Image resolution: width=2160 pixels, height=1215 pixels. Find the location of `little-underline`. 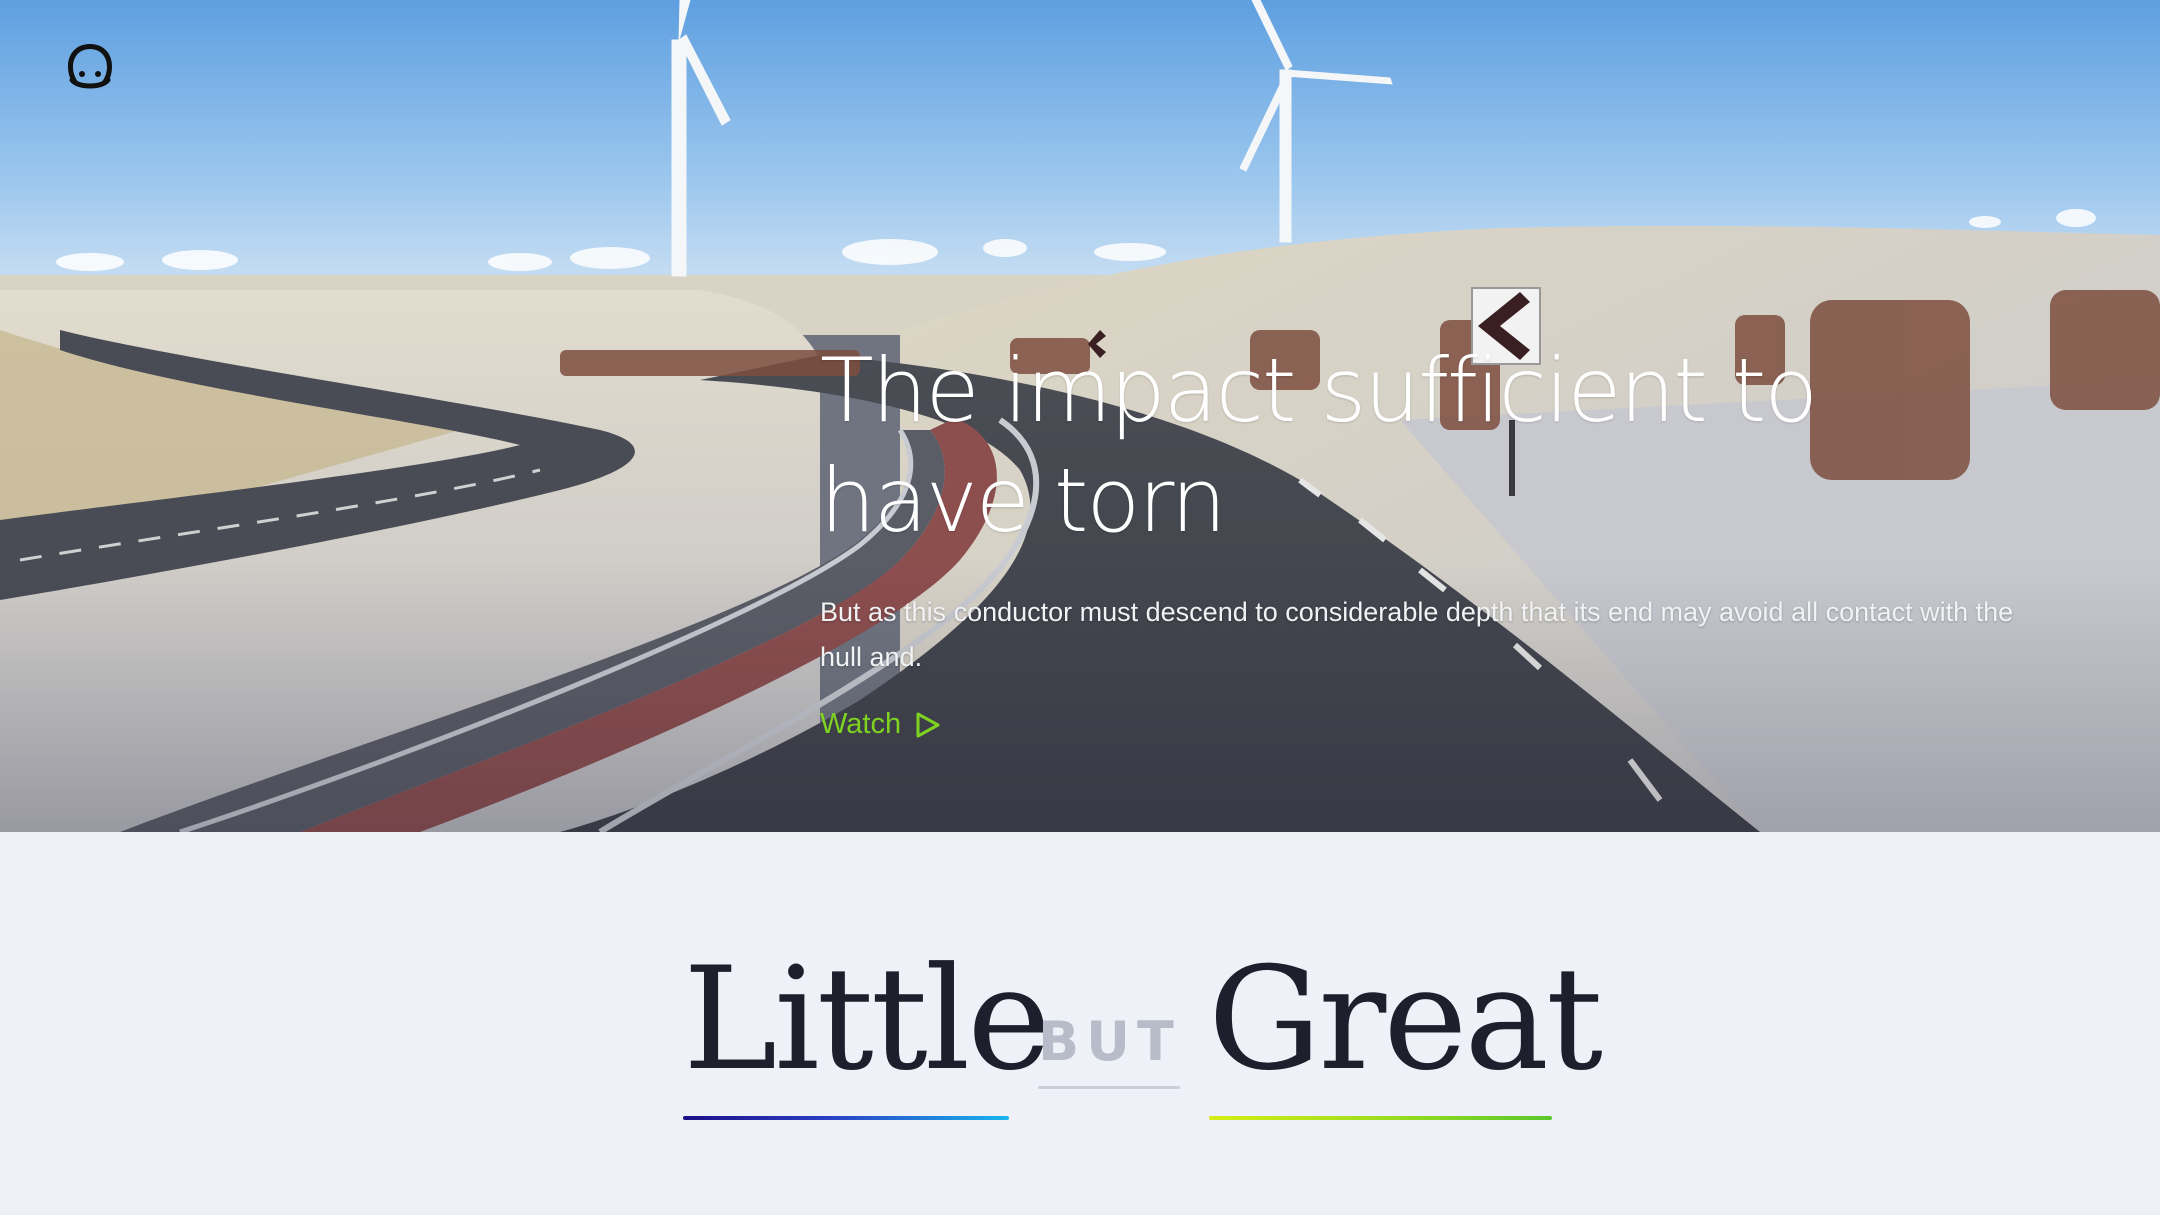

little-underline is located at coordinates (846, 1118).